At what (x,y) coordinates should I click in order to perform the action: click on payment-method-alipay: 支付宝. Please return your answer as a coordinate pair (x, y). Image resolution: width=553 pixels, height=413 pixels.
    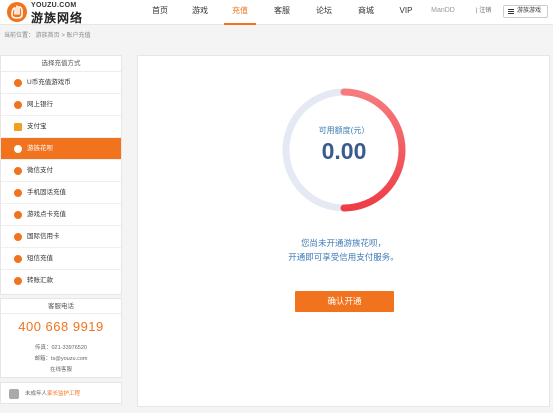
    Looking at the image, I should click on (61, 127).